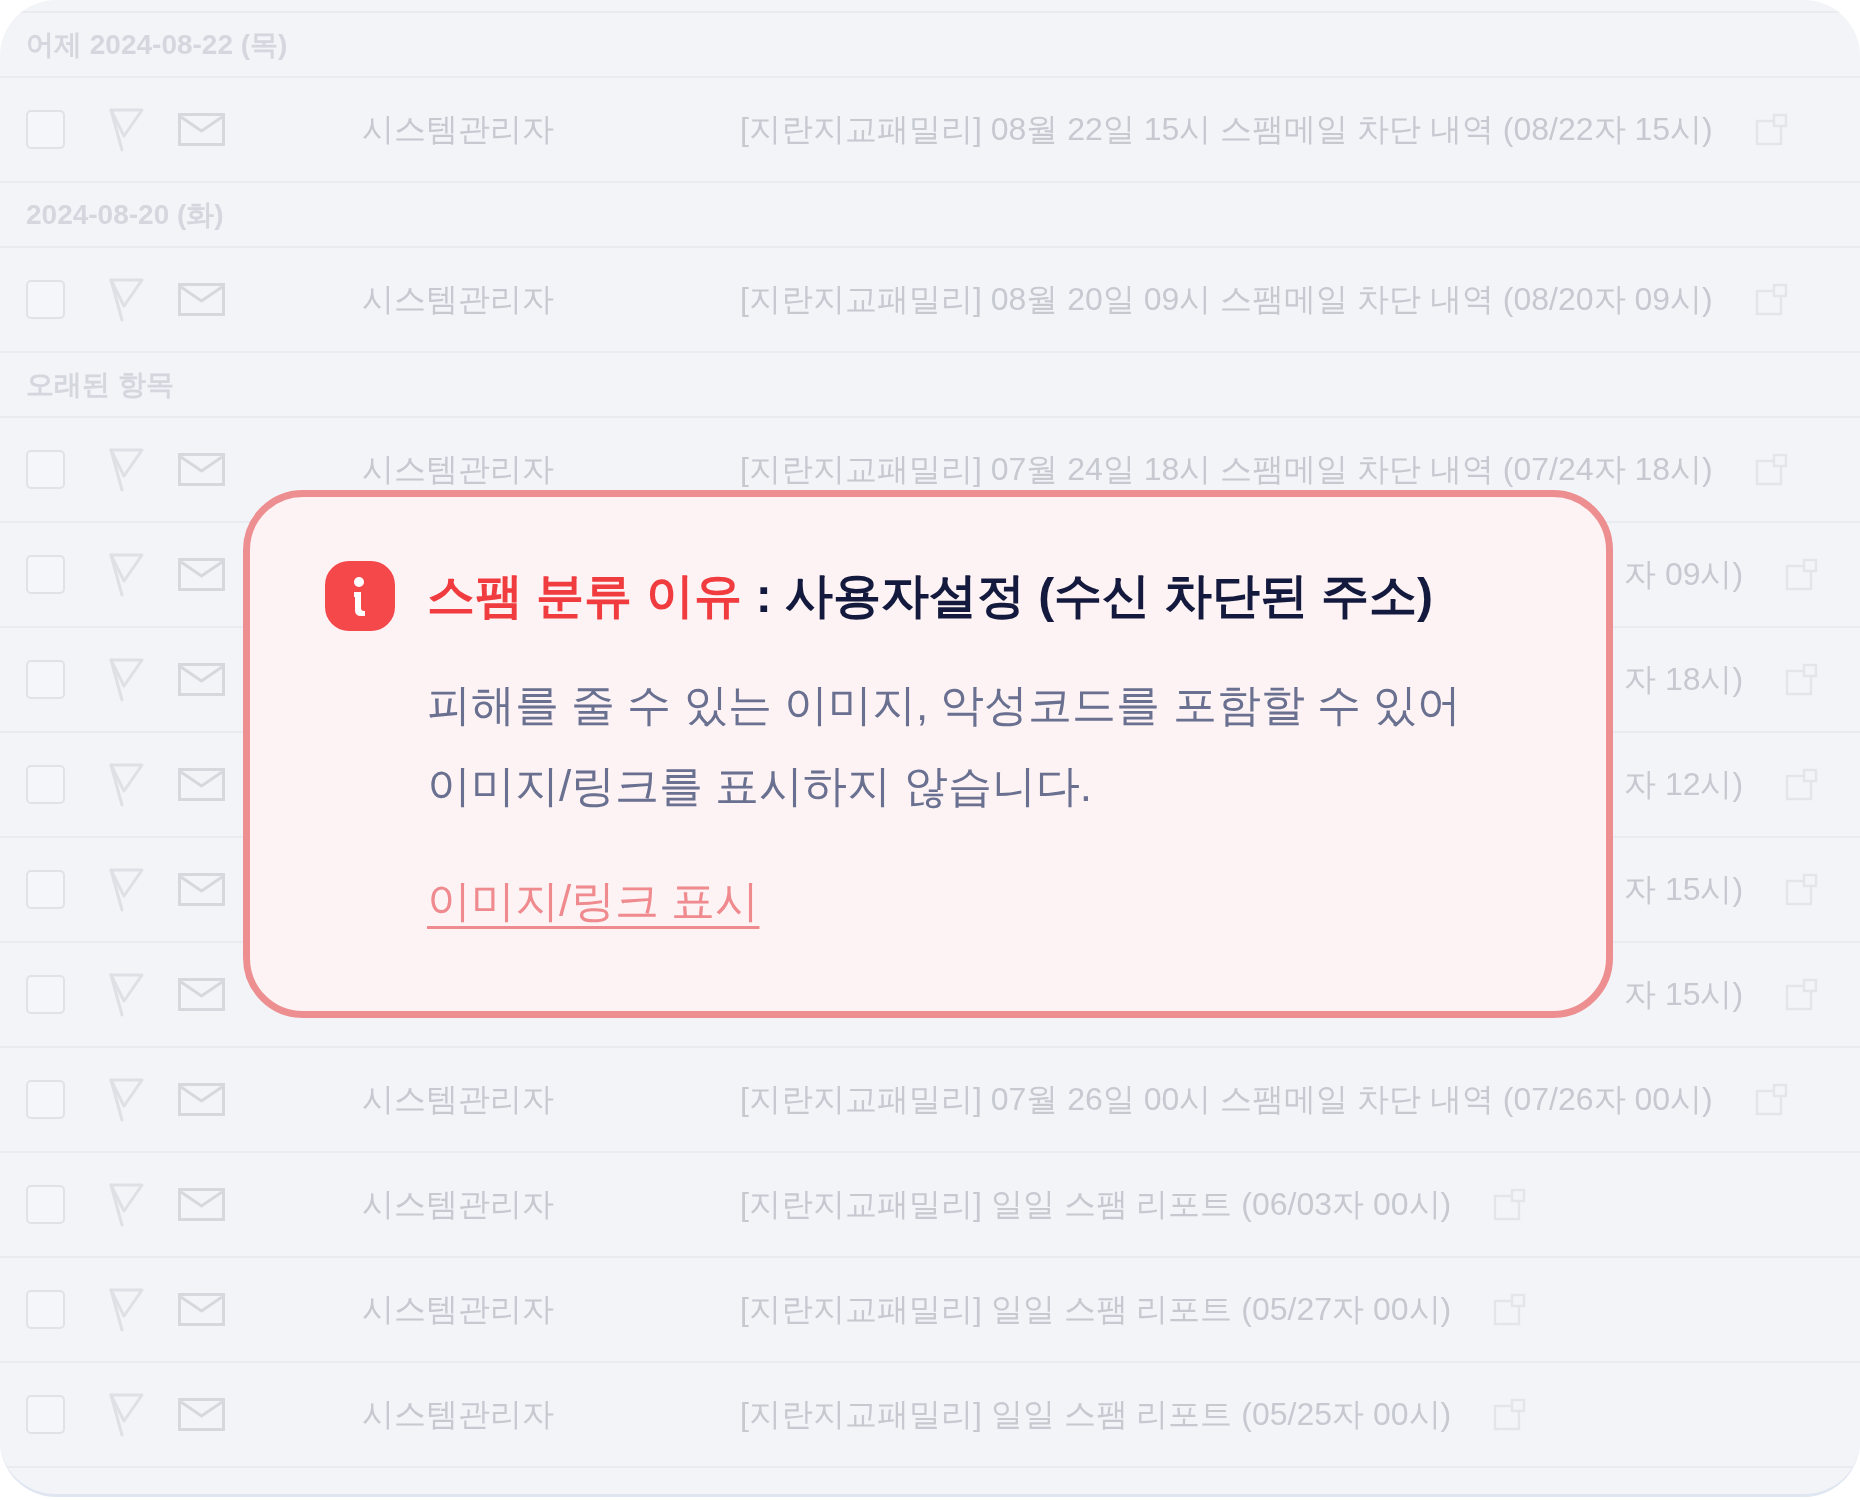  What do you see at coordinates (944, 745) in the screenshot?
I see `notice-message: 피해를 줄 수 있는 이미지, 악성코드를 포함할 수 있어 이미지/링크를 표시하지 않습니다.` at bounding box center [944, 745].